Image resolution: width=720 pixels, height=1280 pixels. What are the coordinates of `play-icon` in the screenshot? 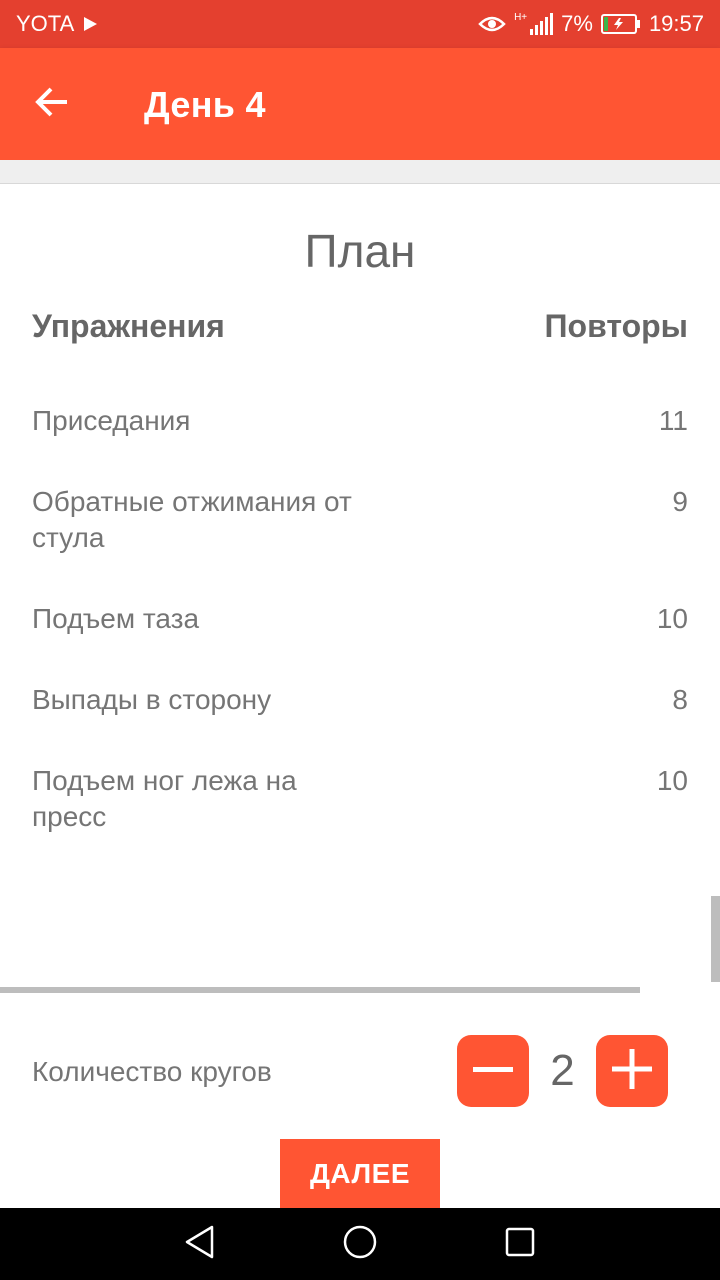 It's located at (90, 24).